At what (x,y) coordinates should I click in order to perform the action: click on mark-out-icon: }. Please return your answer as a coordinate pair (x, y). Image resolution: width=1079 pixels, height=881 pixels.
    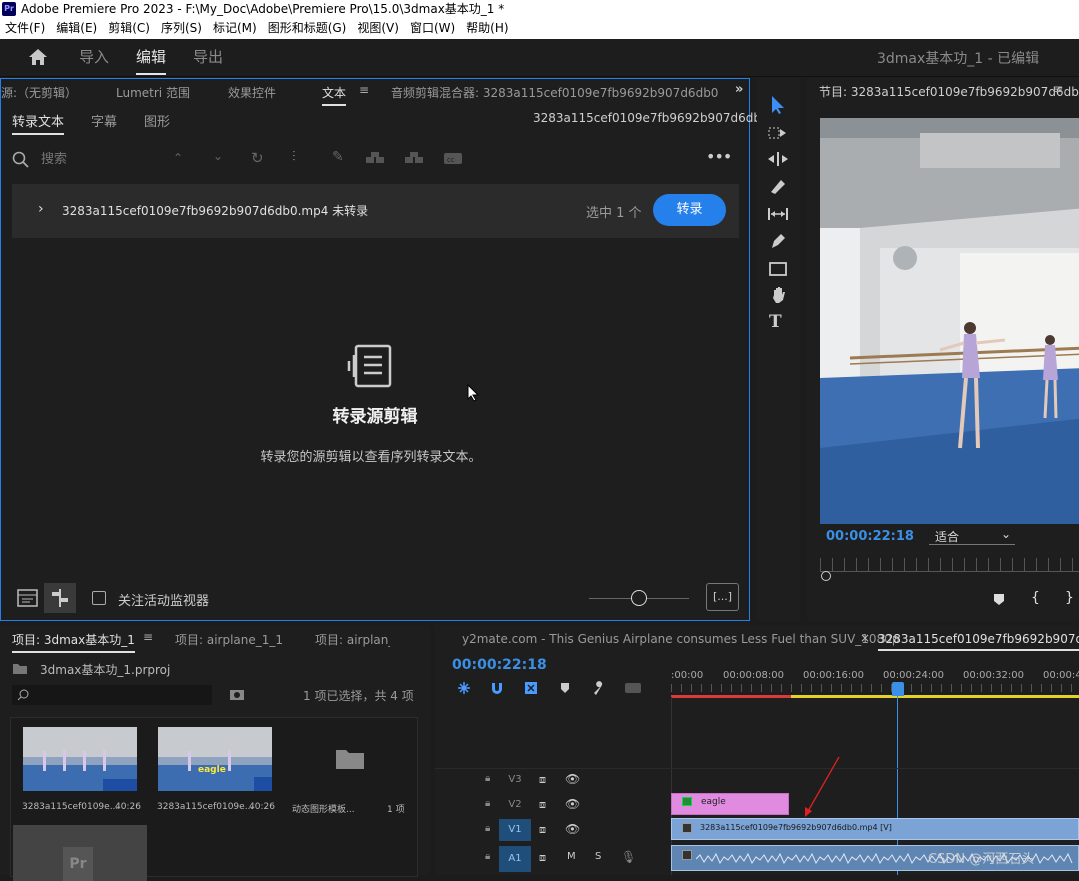
    Looking at the image, I should click on (1069, 598).